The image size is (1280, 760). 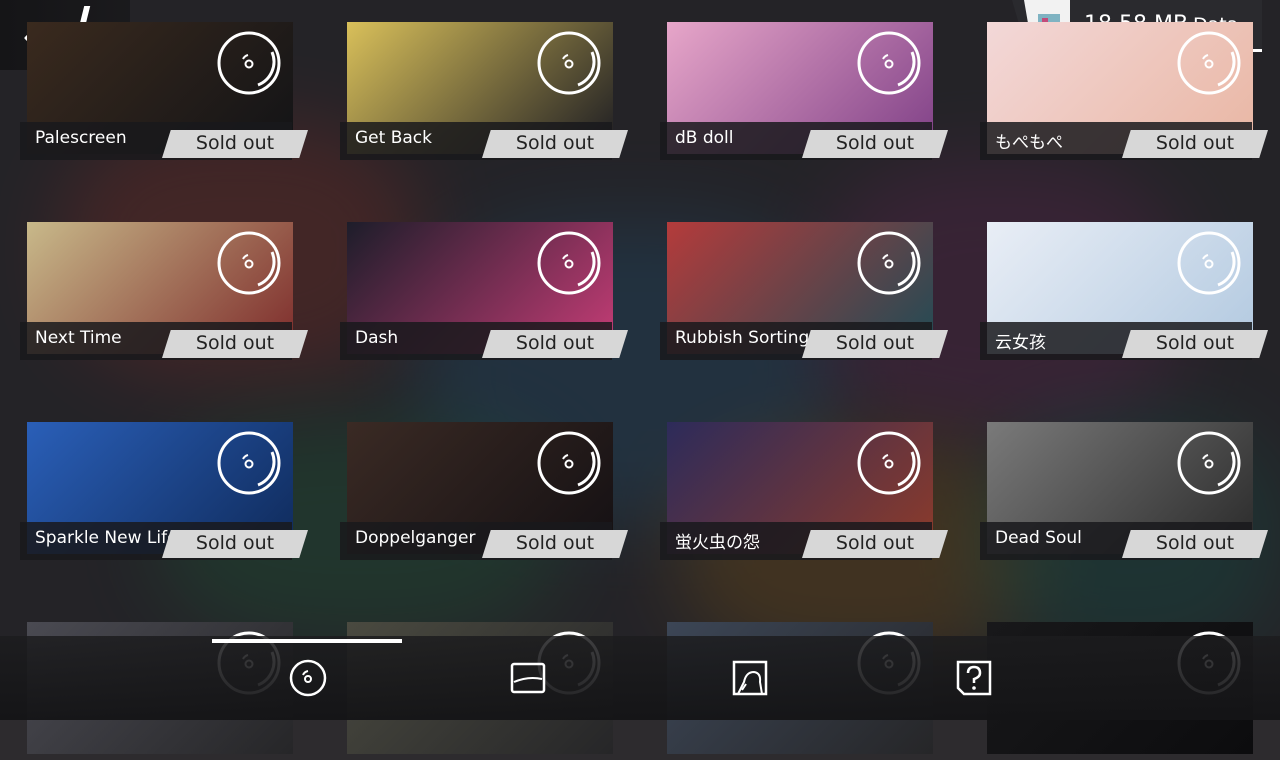 What do you see at coordinates (106, 538) in the screenshot?
I see `song-title: Sparkle New Life` at bounding box center [106, 538].